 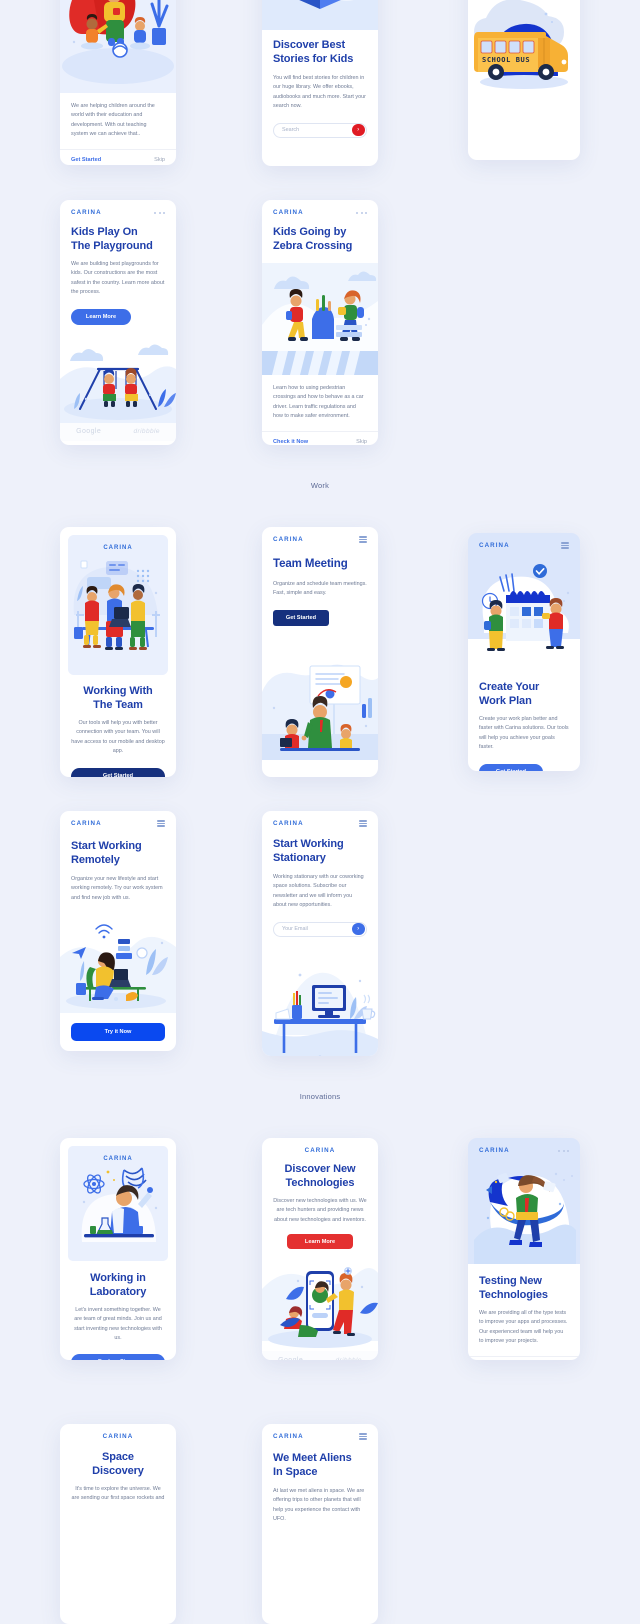 What do you see at coordinates (159, 160) in the screenshot?
I see `education-skip-link: Skip` at bounding box center [159, 160].